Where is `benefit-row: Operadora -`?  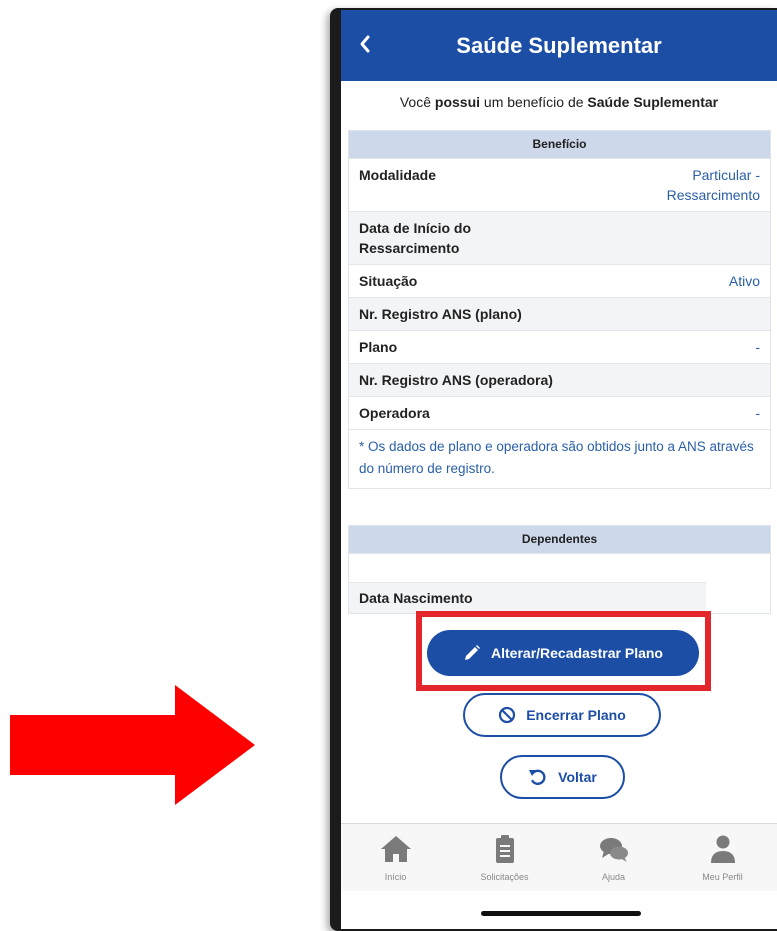
benefit-row: Operadora - is located at coordinates (559, 412).